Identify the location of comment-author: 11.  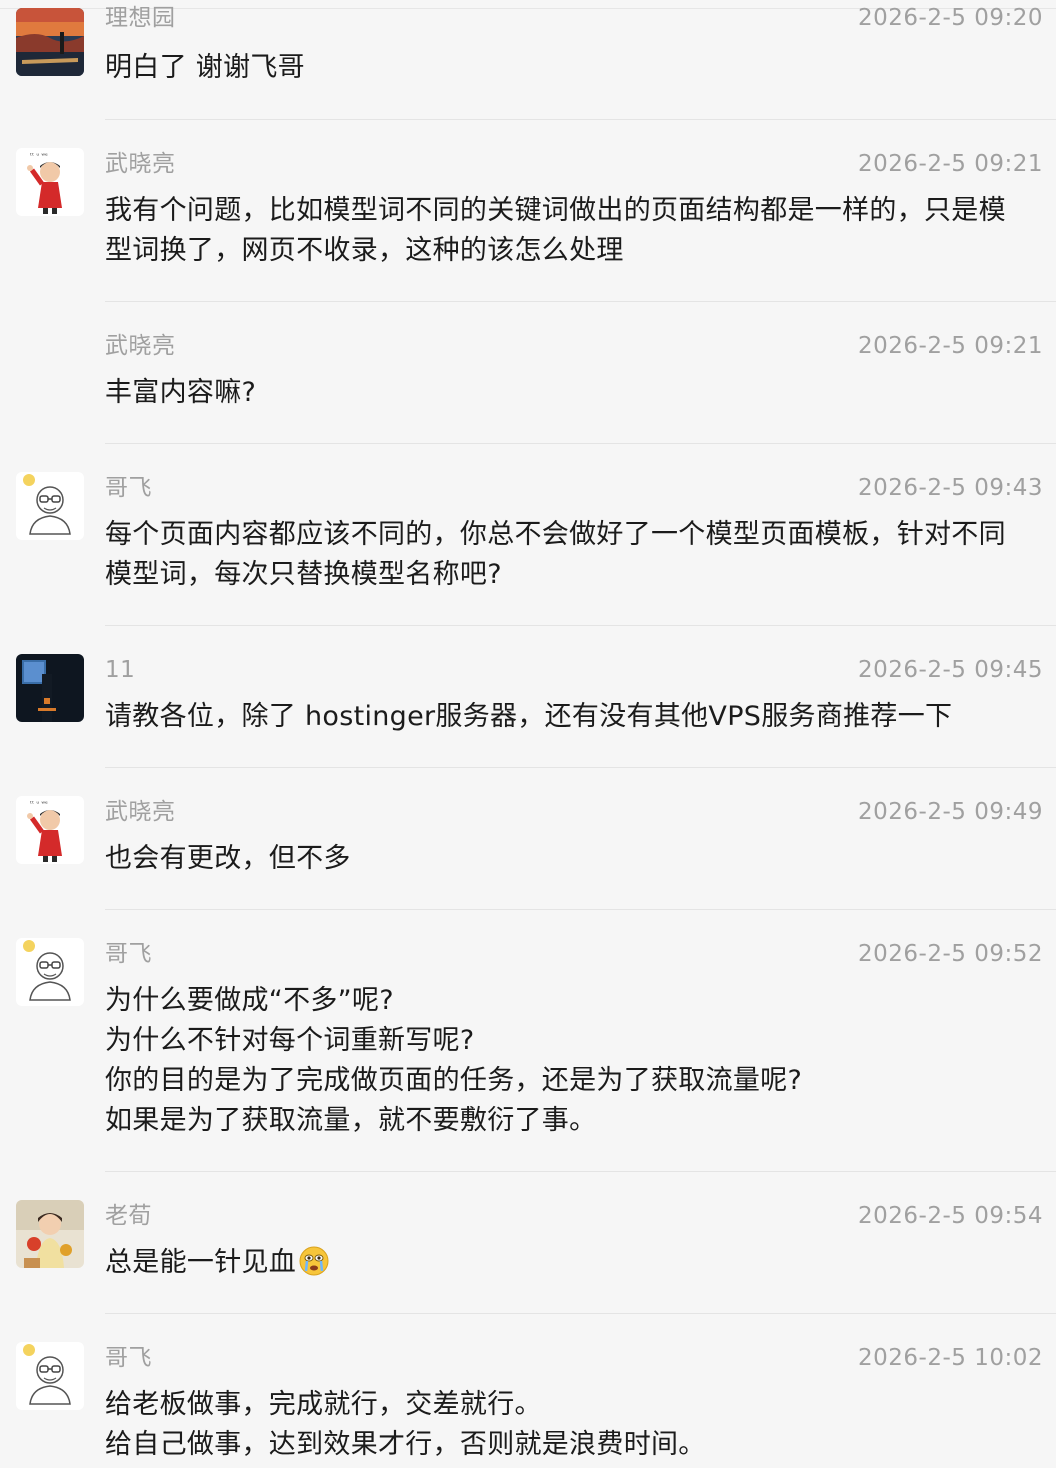
(120, 670).